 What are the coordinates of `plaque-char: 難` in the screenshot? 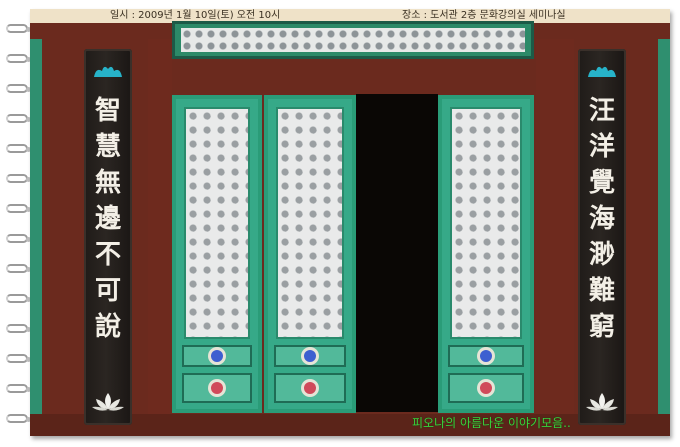 It's located at (601, 291).